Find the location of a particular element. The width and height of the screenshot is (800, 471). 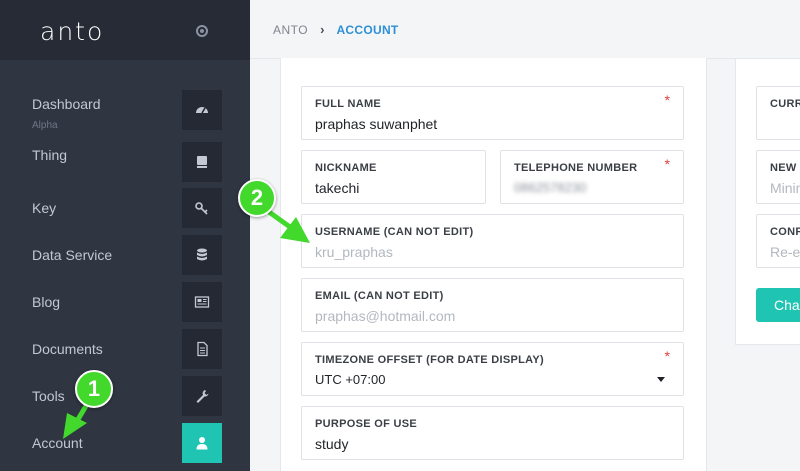

email-field: EMAIL (CAN NOT EDIT) praphas@hotmail.com is located at coordinates (492, 305).